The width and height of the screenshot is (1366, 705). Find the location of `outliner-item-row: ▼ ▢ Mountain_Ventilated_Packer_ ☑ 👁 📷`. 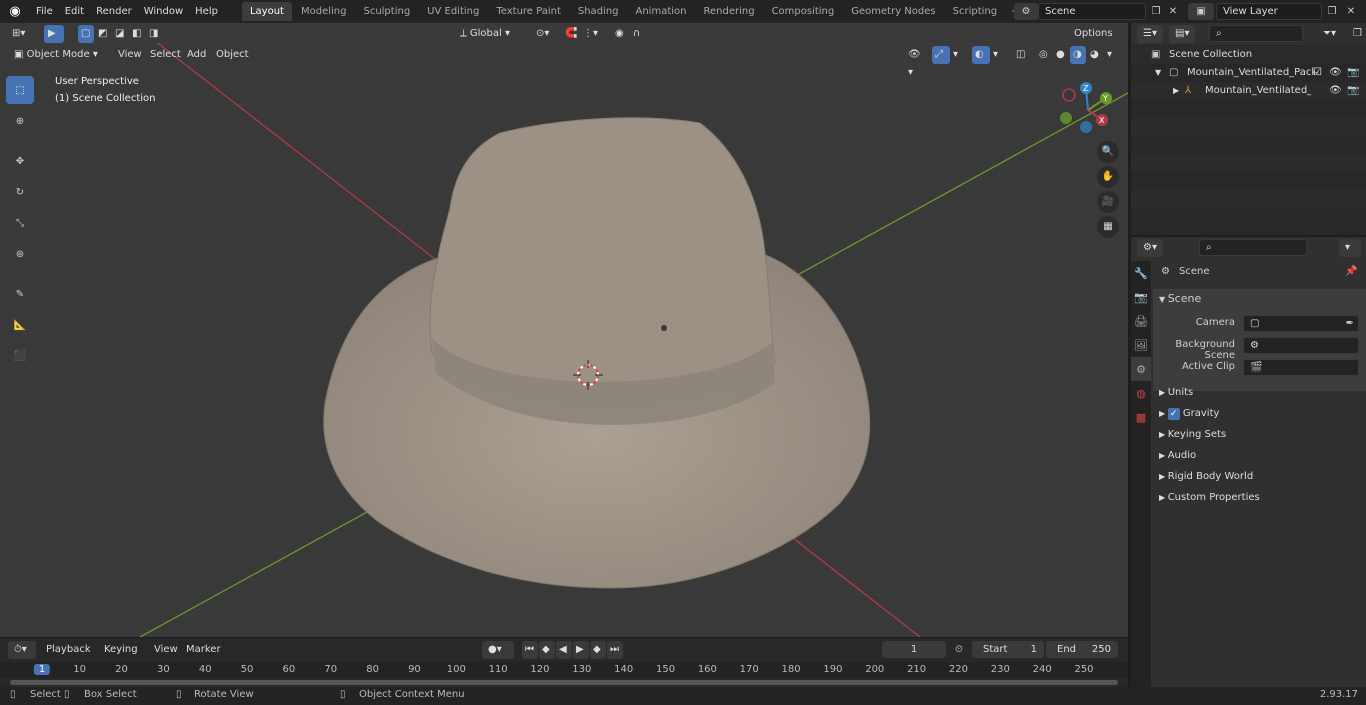

outliner-item-row: ▼ ▢ Mountain_Ventilated_Packer_ ☑ 👁 📷 is located at coordinates (1248, 73).